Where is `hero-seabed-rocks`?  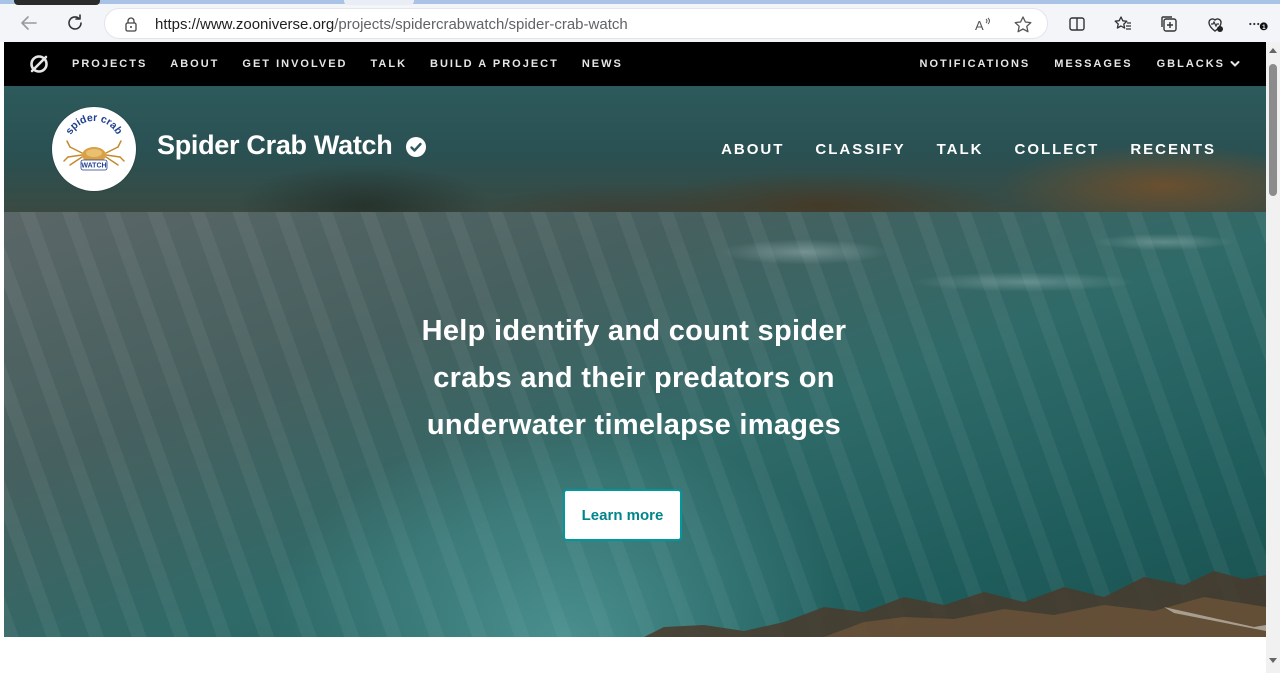 hero-seabed-rocks is located at coordinates (955, 604).